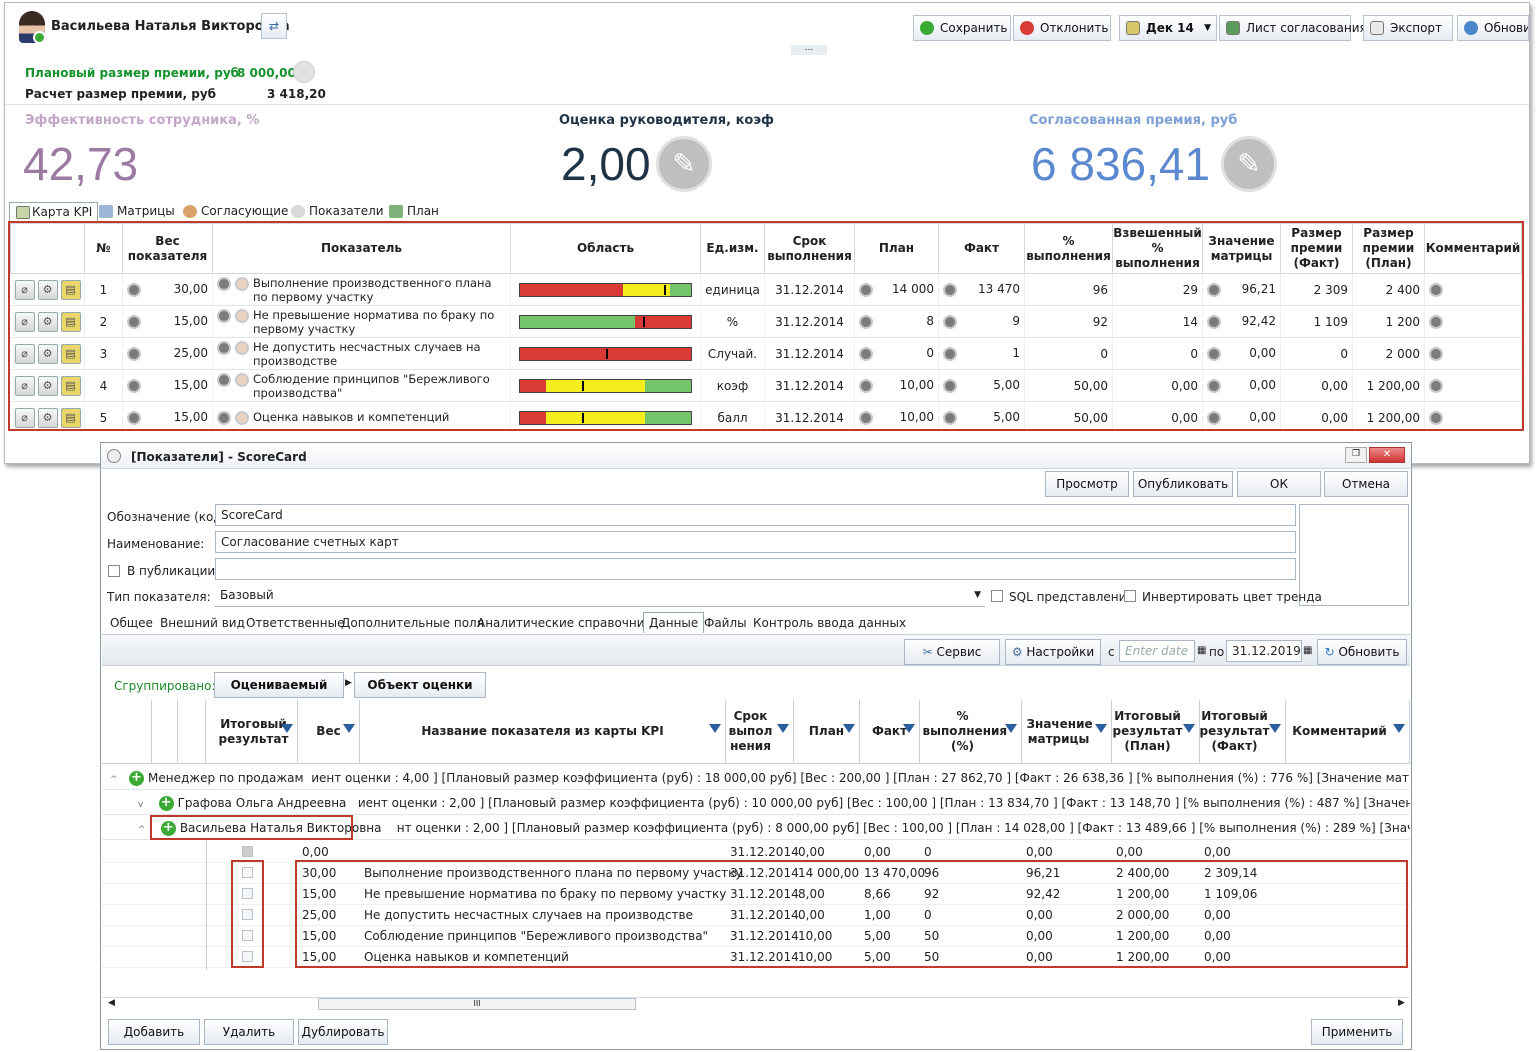 The height and width of the screenshot is (1052, 1536). I want to click on reject-button: Отклонить, so click(1062, 28).